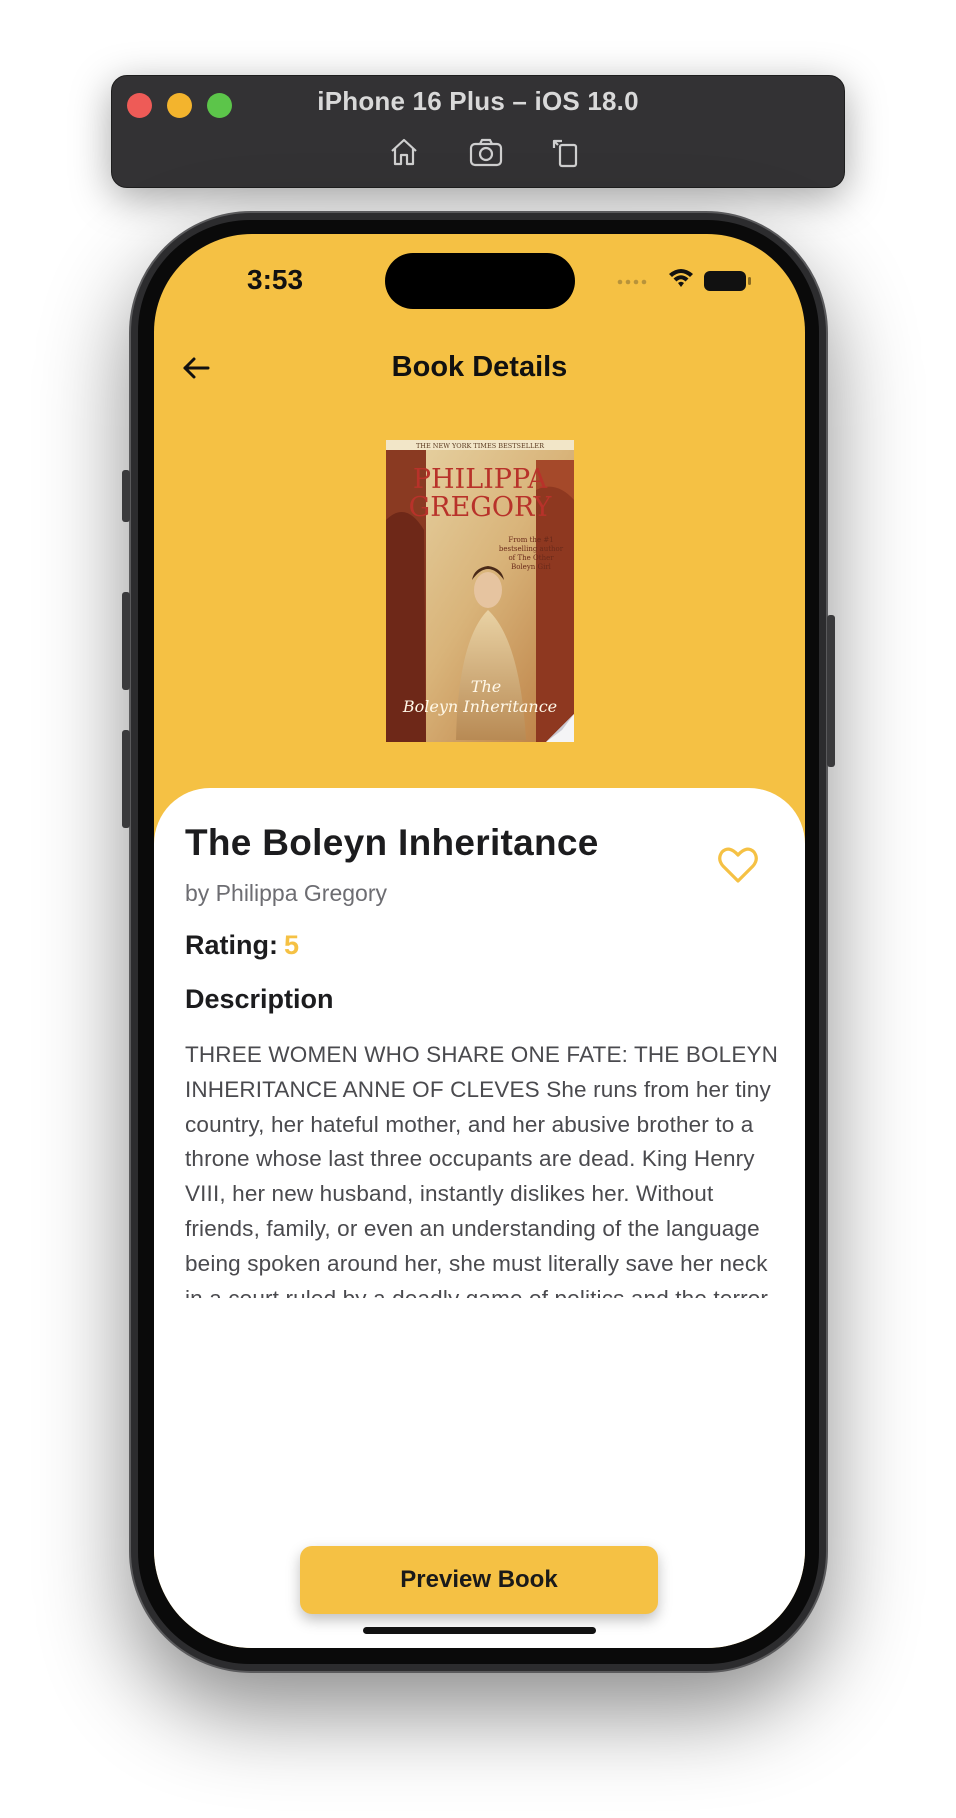 The width and height of the screenshot is (956, 1818). Describe the element at coordinates (479, 1630) in the screenshot. I see `home-indicator` at that location.